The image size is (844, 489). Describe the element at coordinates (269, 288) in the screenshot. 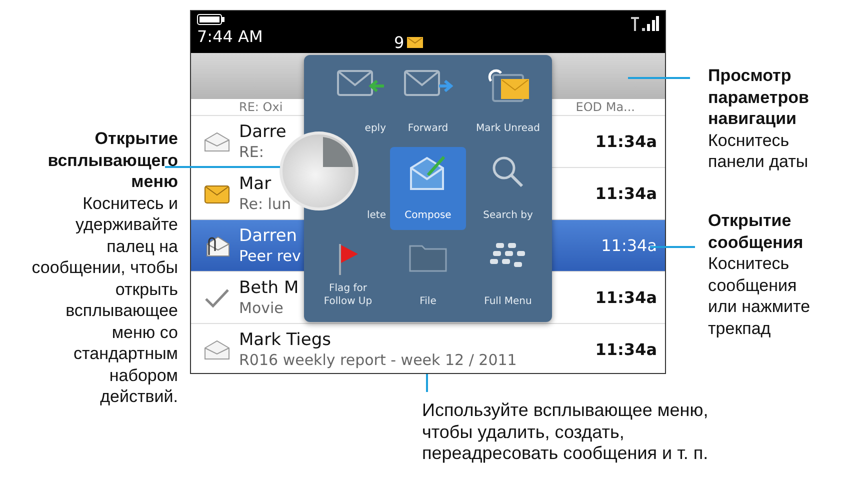

I see `message-sender: Beth M` at that location.